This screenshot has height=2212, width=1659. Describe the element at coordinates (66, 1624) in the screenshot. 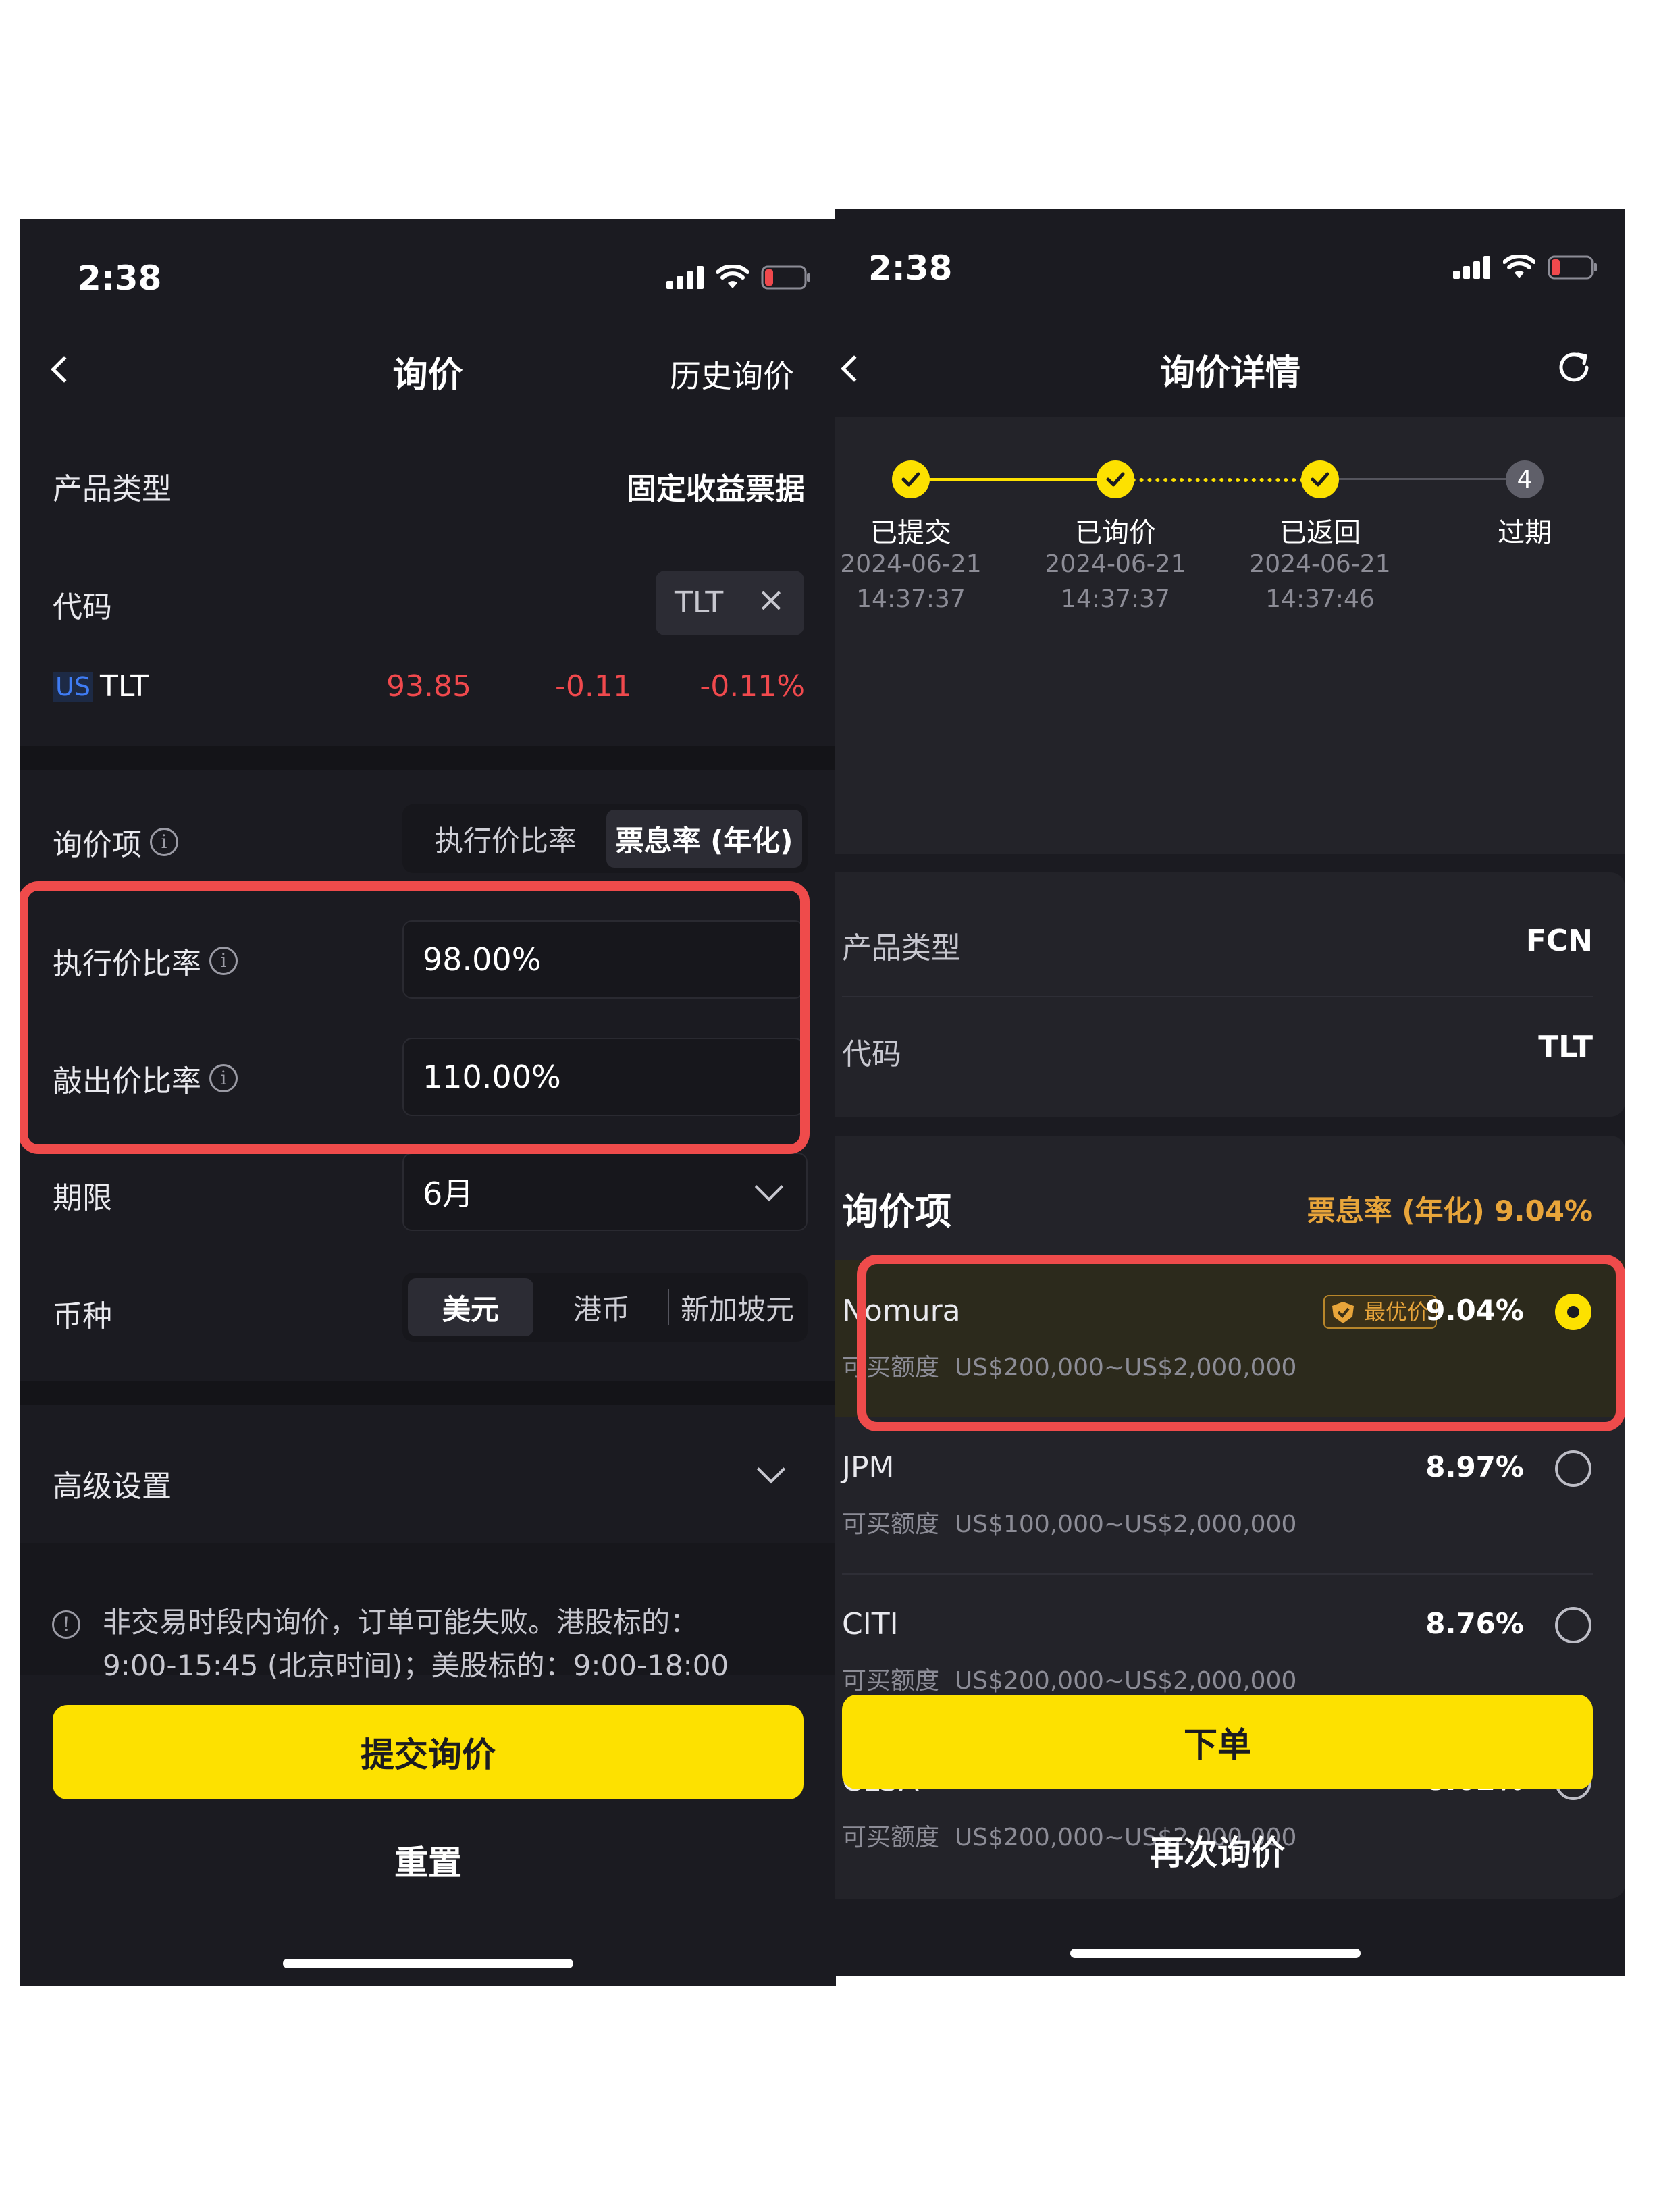

I see `warning-icon: !` at that location.